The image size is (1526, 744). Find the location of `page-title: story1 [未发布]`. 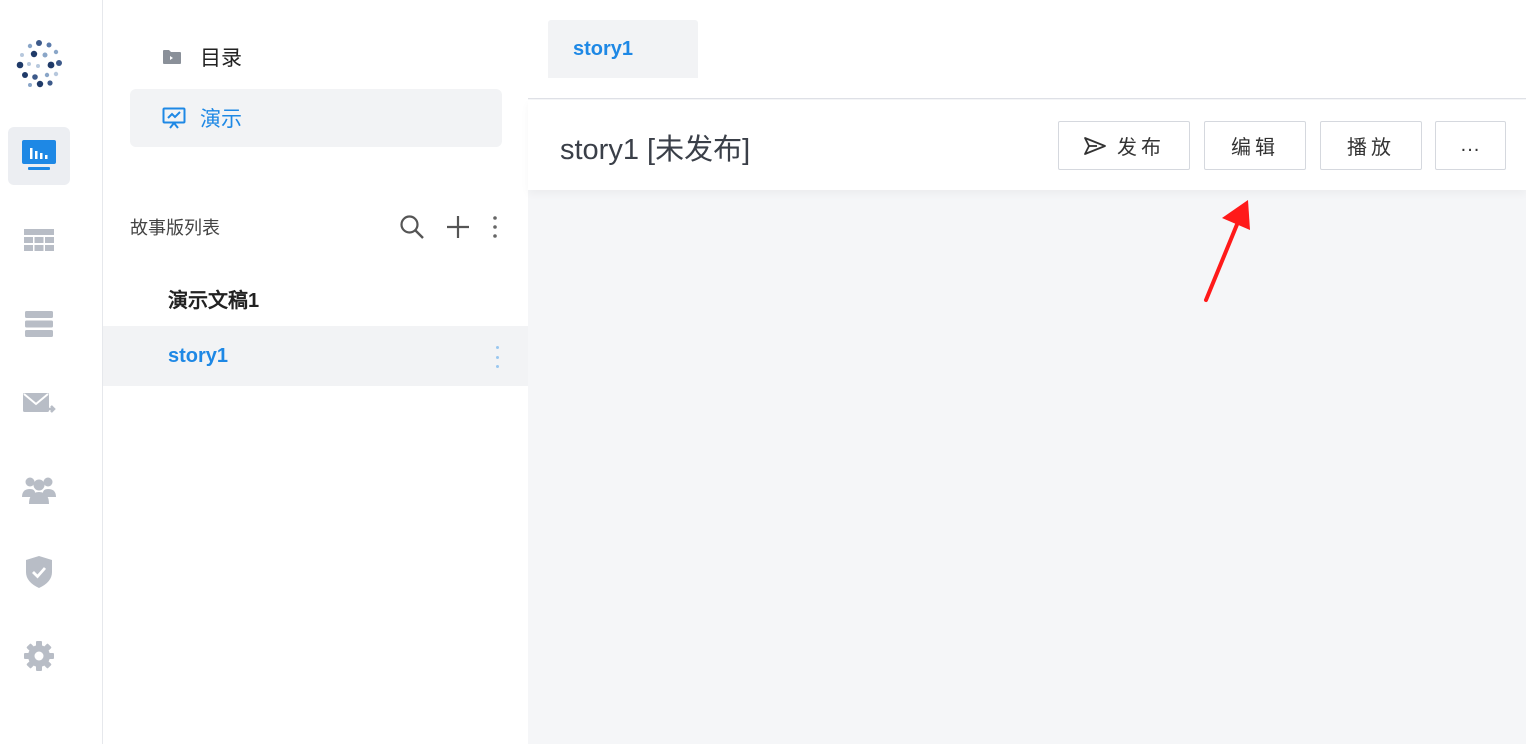

page-title: story1 [未发布] is located at coordinates (655, 150).